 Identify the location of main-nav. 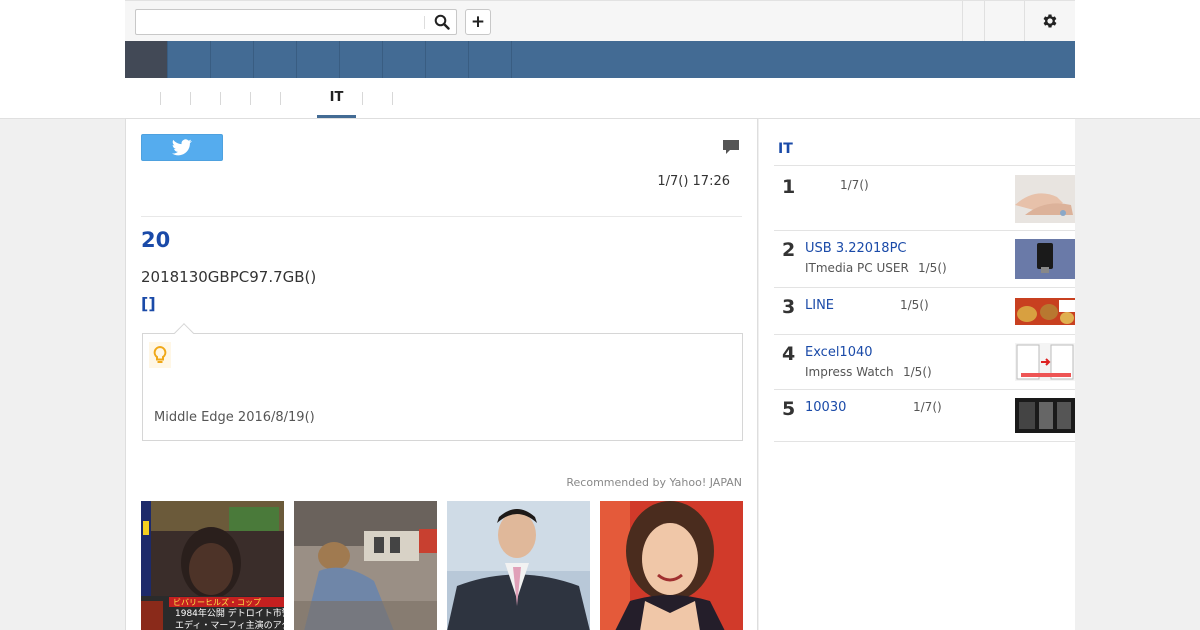
(600, 59).